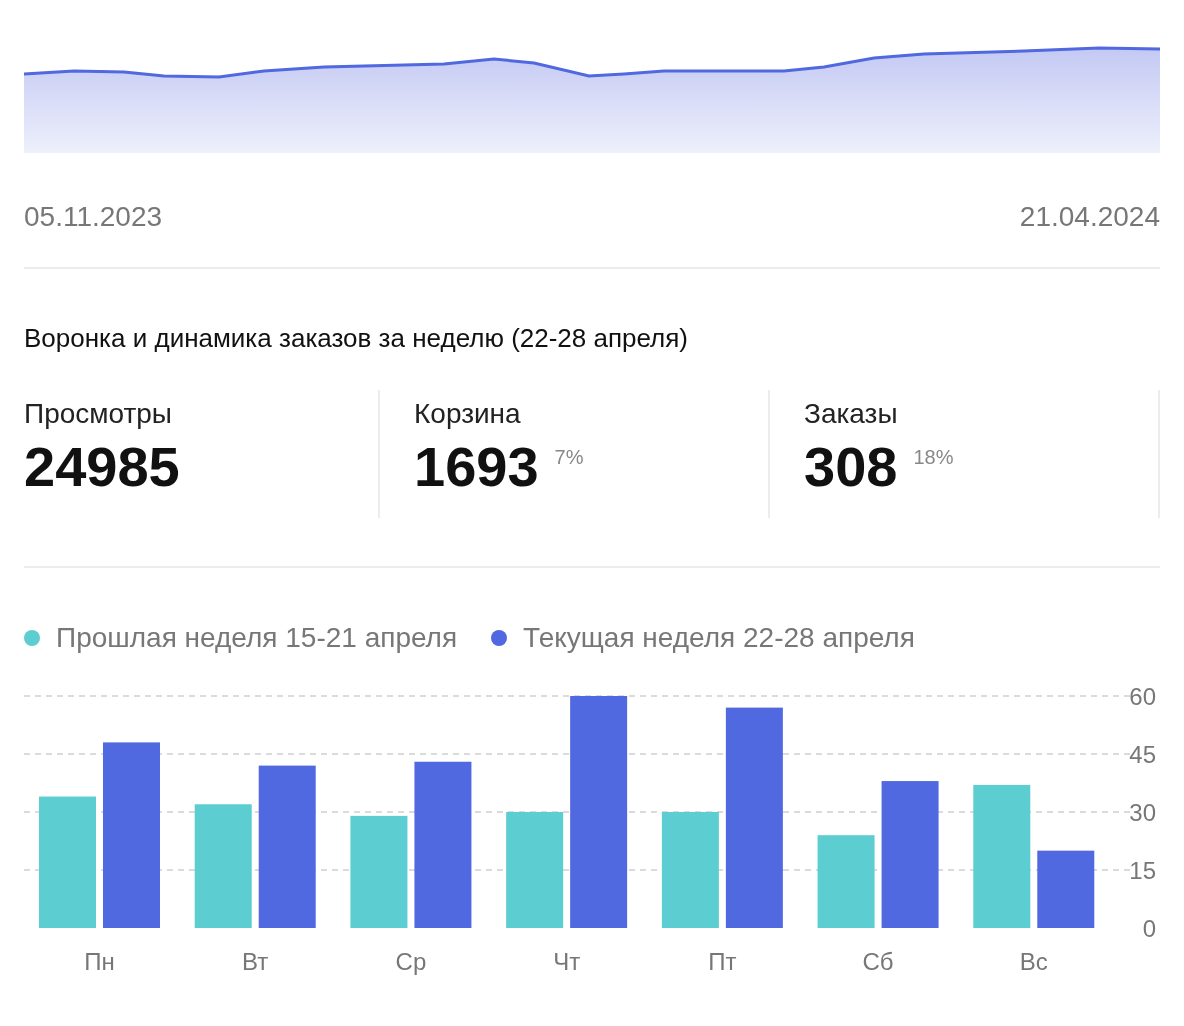 The height and width of the screenshot is (1026, 1184). What do you see at coordinates (1142, 696) in the screenshot?
I see `y-tick-label: 60` at bounding box center [1142, 696].